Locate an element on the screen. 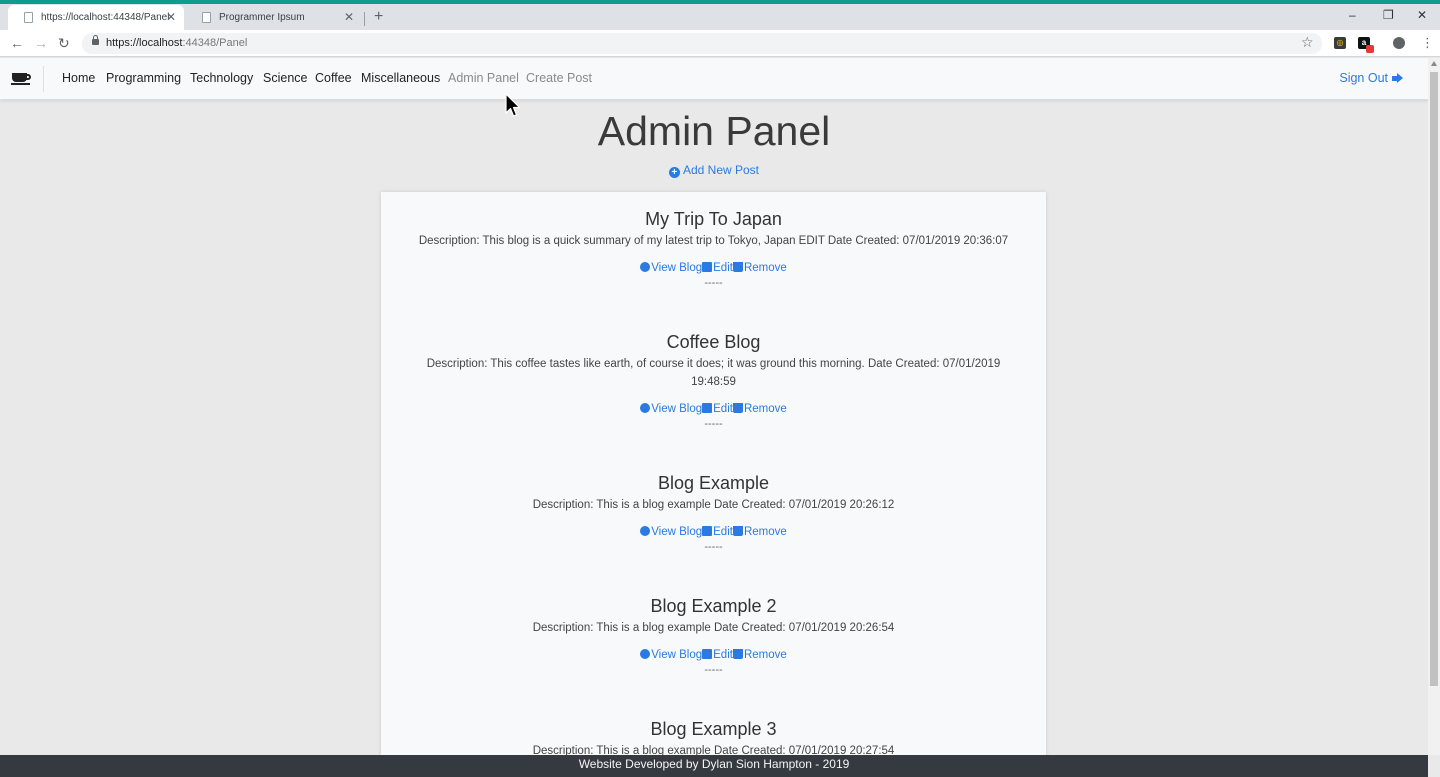 The image size is (1440, 777). extension-icon: ◎ is located at coordinates (1340, 43).